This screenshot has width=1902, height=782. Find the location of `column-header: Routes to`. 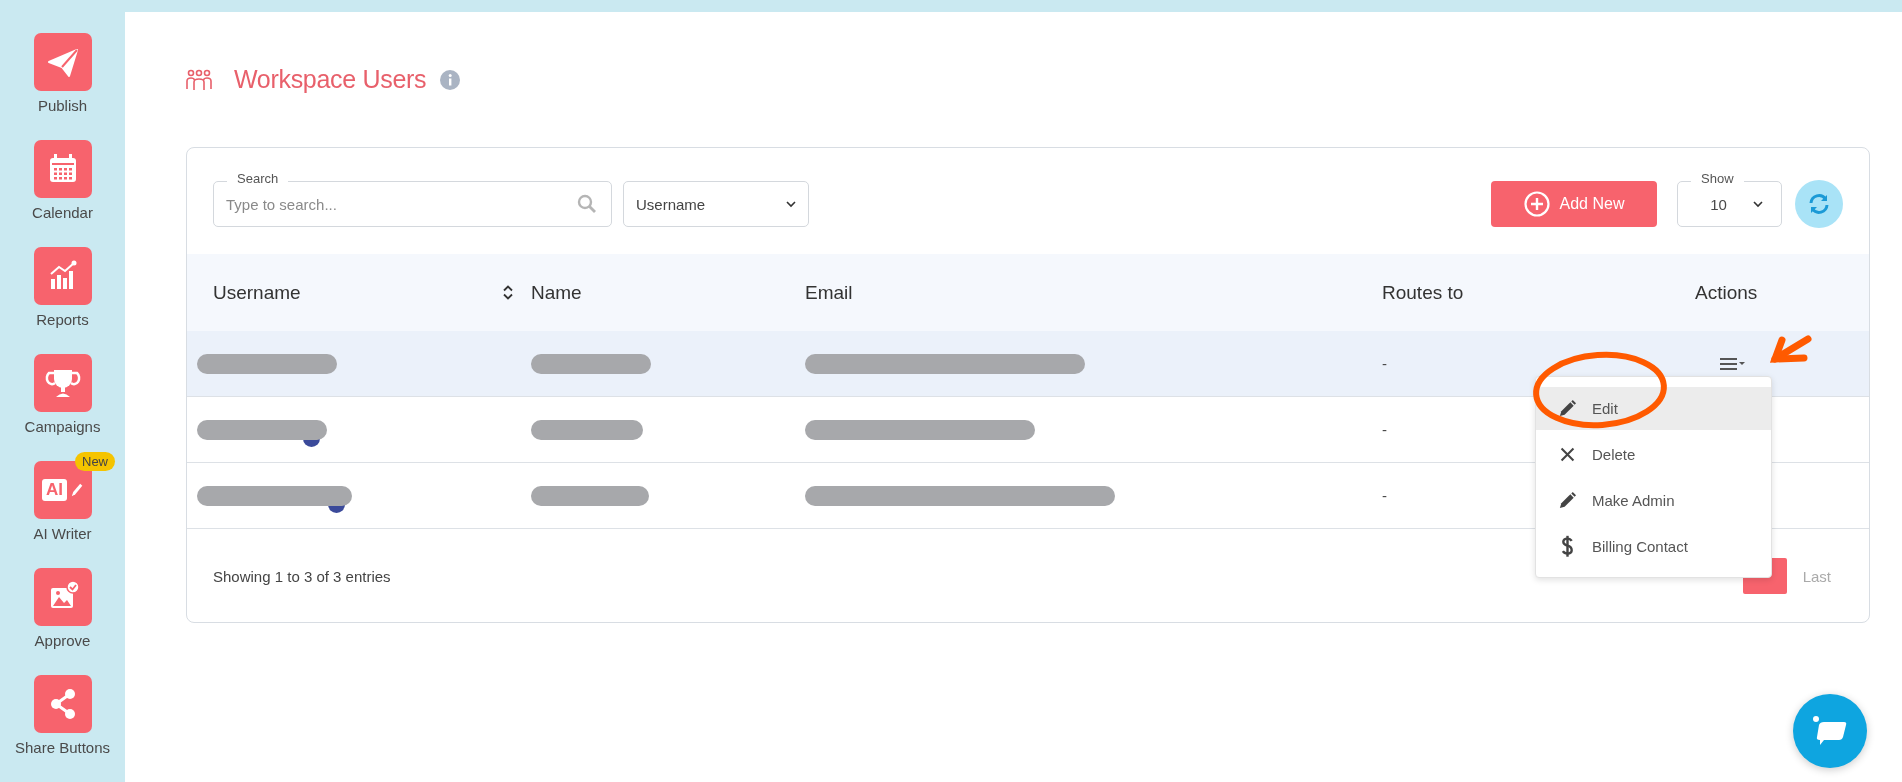

column-header: Routes to is located at coordinates (1423, 292).